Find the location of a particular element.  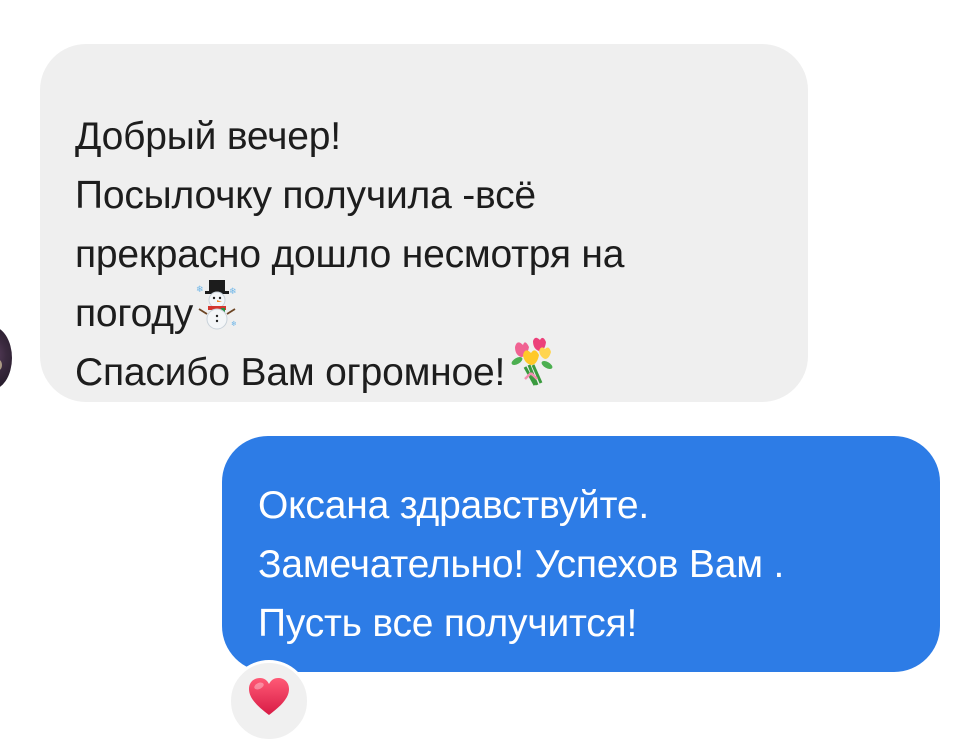

avatar-detail is located at coordinates (1, 365).